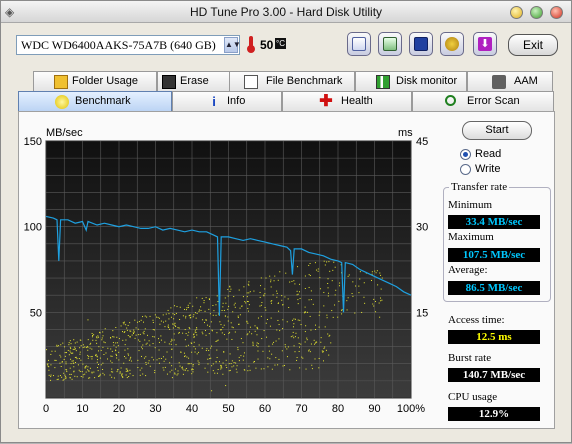 This screenshot has width=572, height=444. I want to click on burst-rate-label: Burst rate, so click(470, 358).